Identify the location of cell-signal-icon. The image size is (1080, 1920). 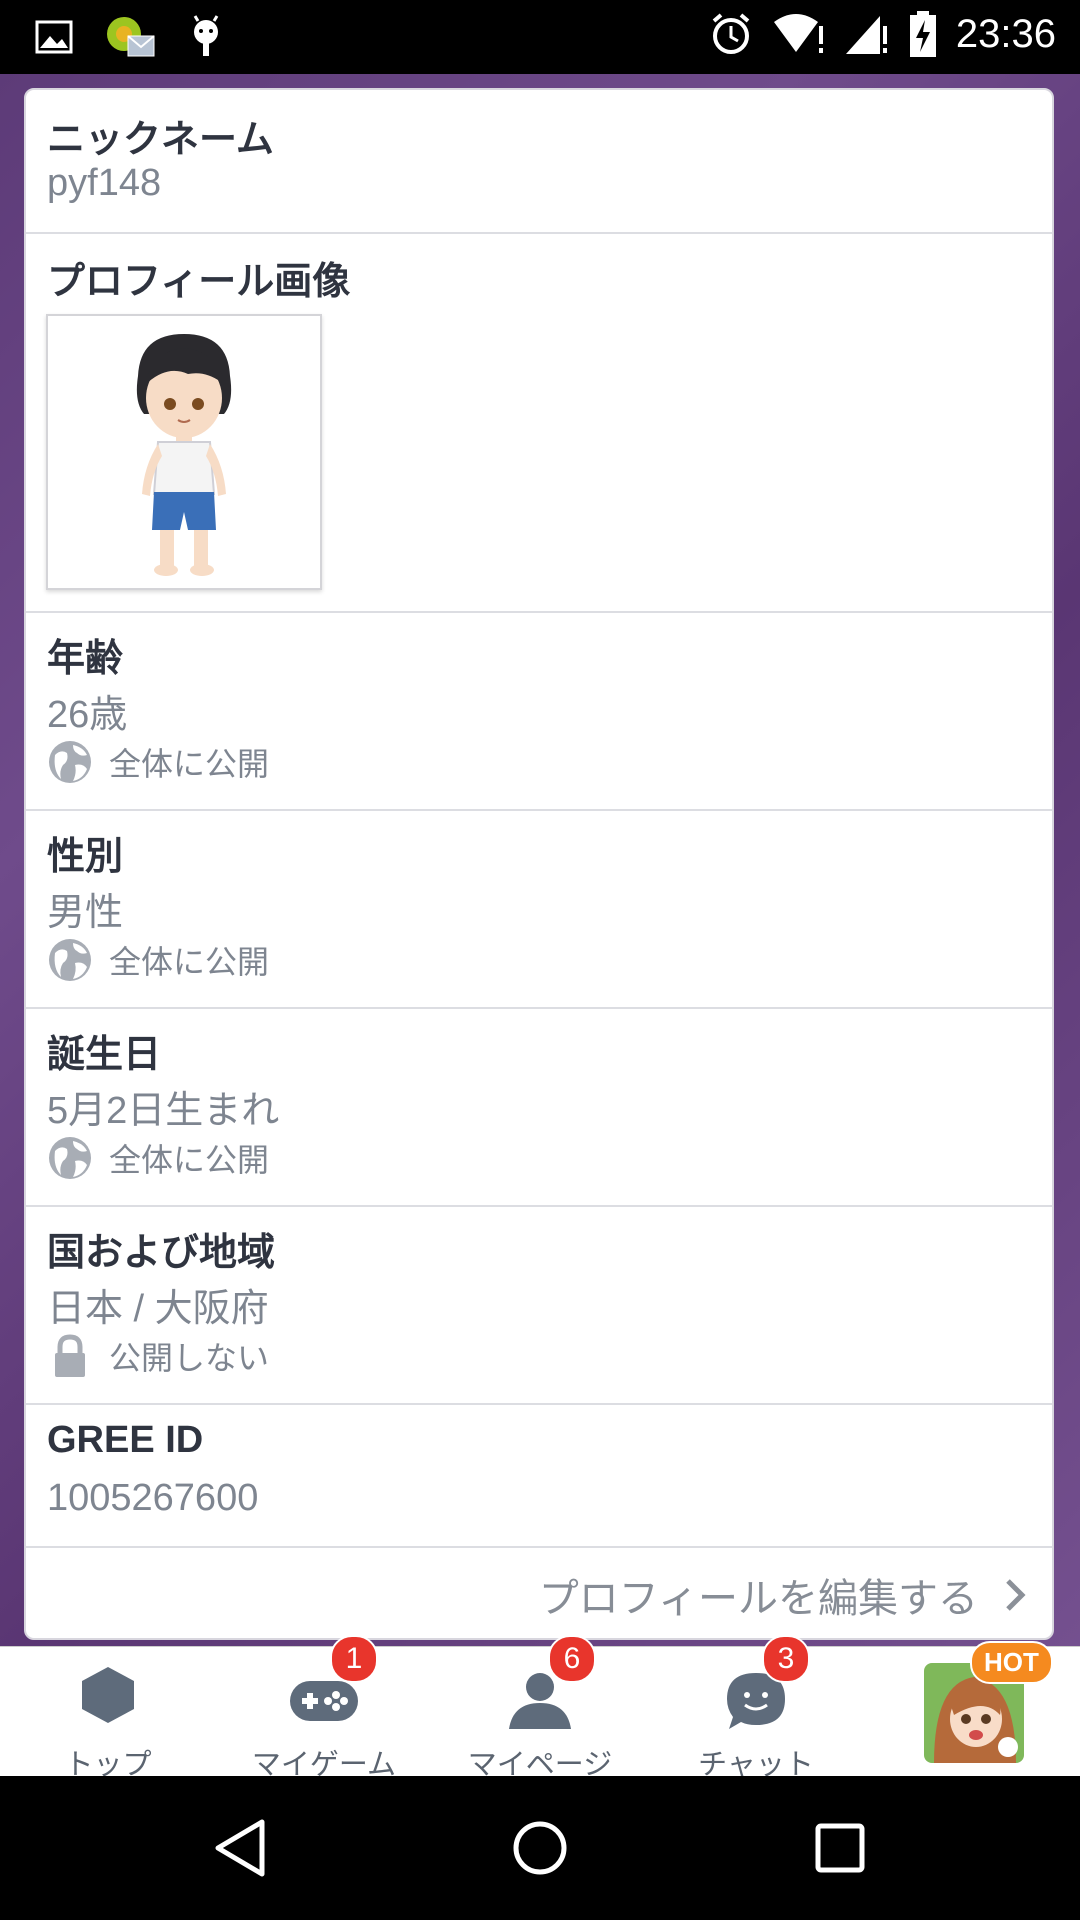
(866, 35).